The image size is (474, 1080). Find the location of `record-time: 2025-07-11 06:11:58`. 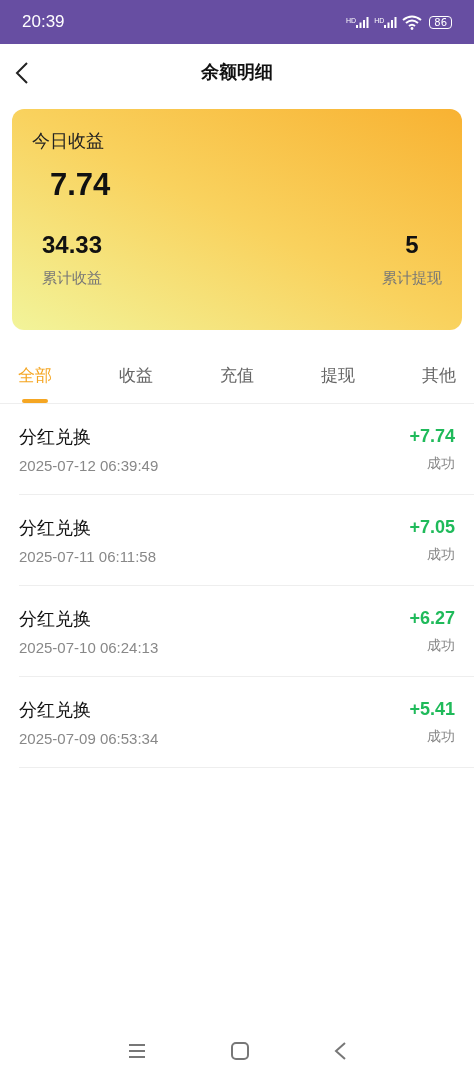

record-time: 2025-07-11 06:11:58 is located at coordinates (88, 556).